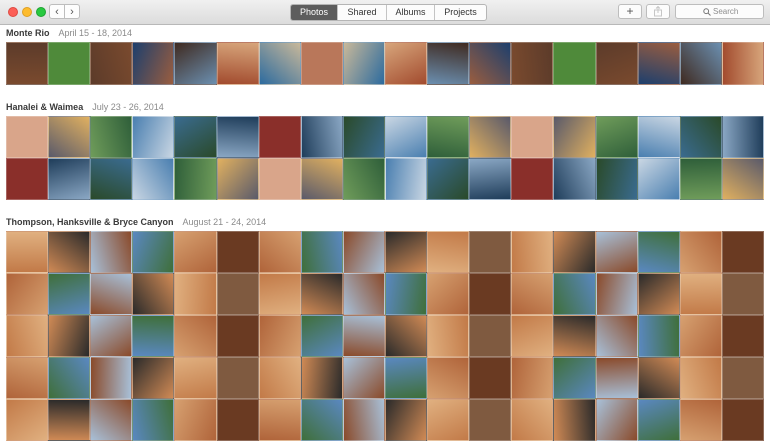 This screenshot has width=770, height=448. What do you see at coordinates (314, 12) in the screenshot?
I see `tab-photos: Photos` at bounding box center [314, 12].